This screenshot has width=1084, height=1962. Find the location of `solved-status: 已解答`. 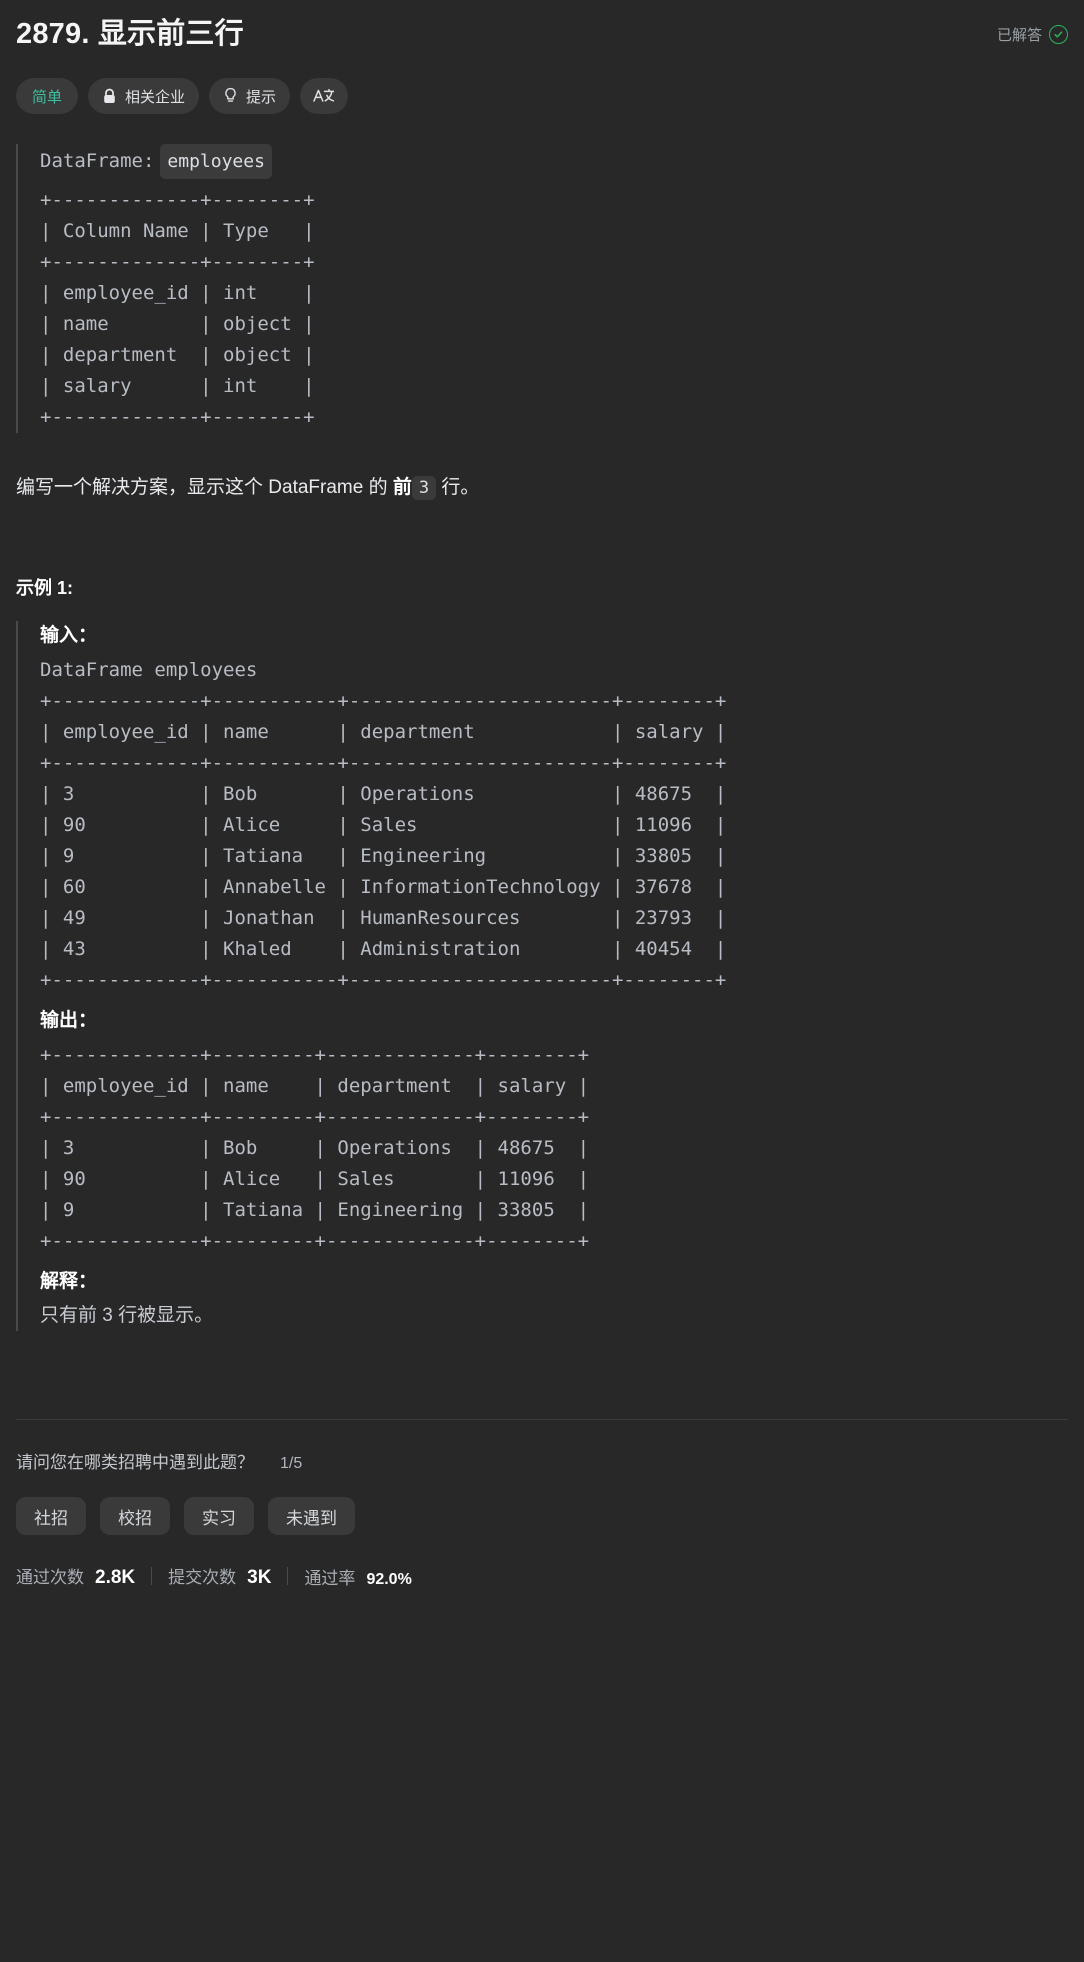

solved-status: 已解答 is located at coordinates (1032, 34).